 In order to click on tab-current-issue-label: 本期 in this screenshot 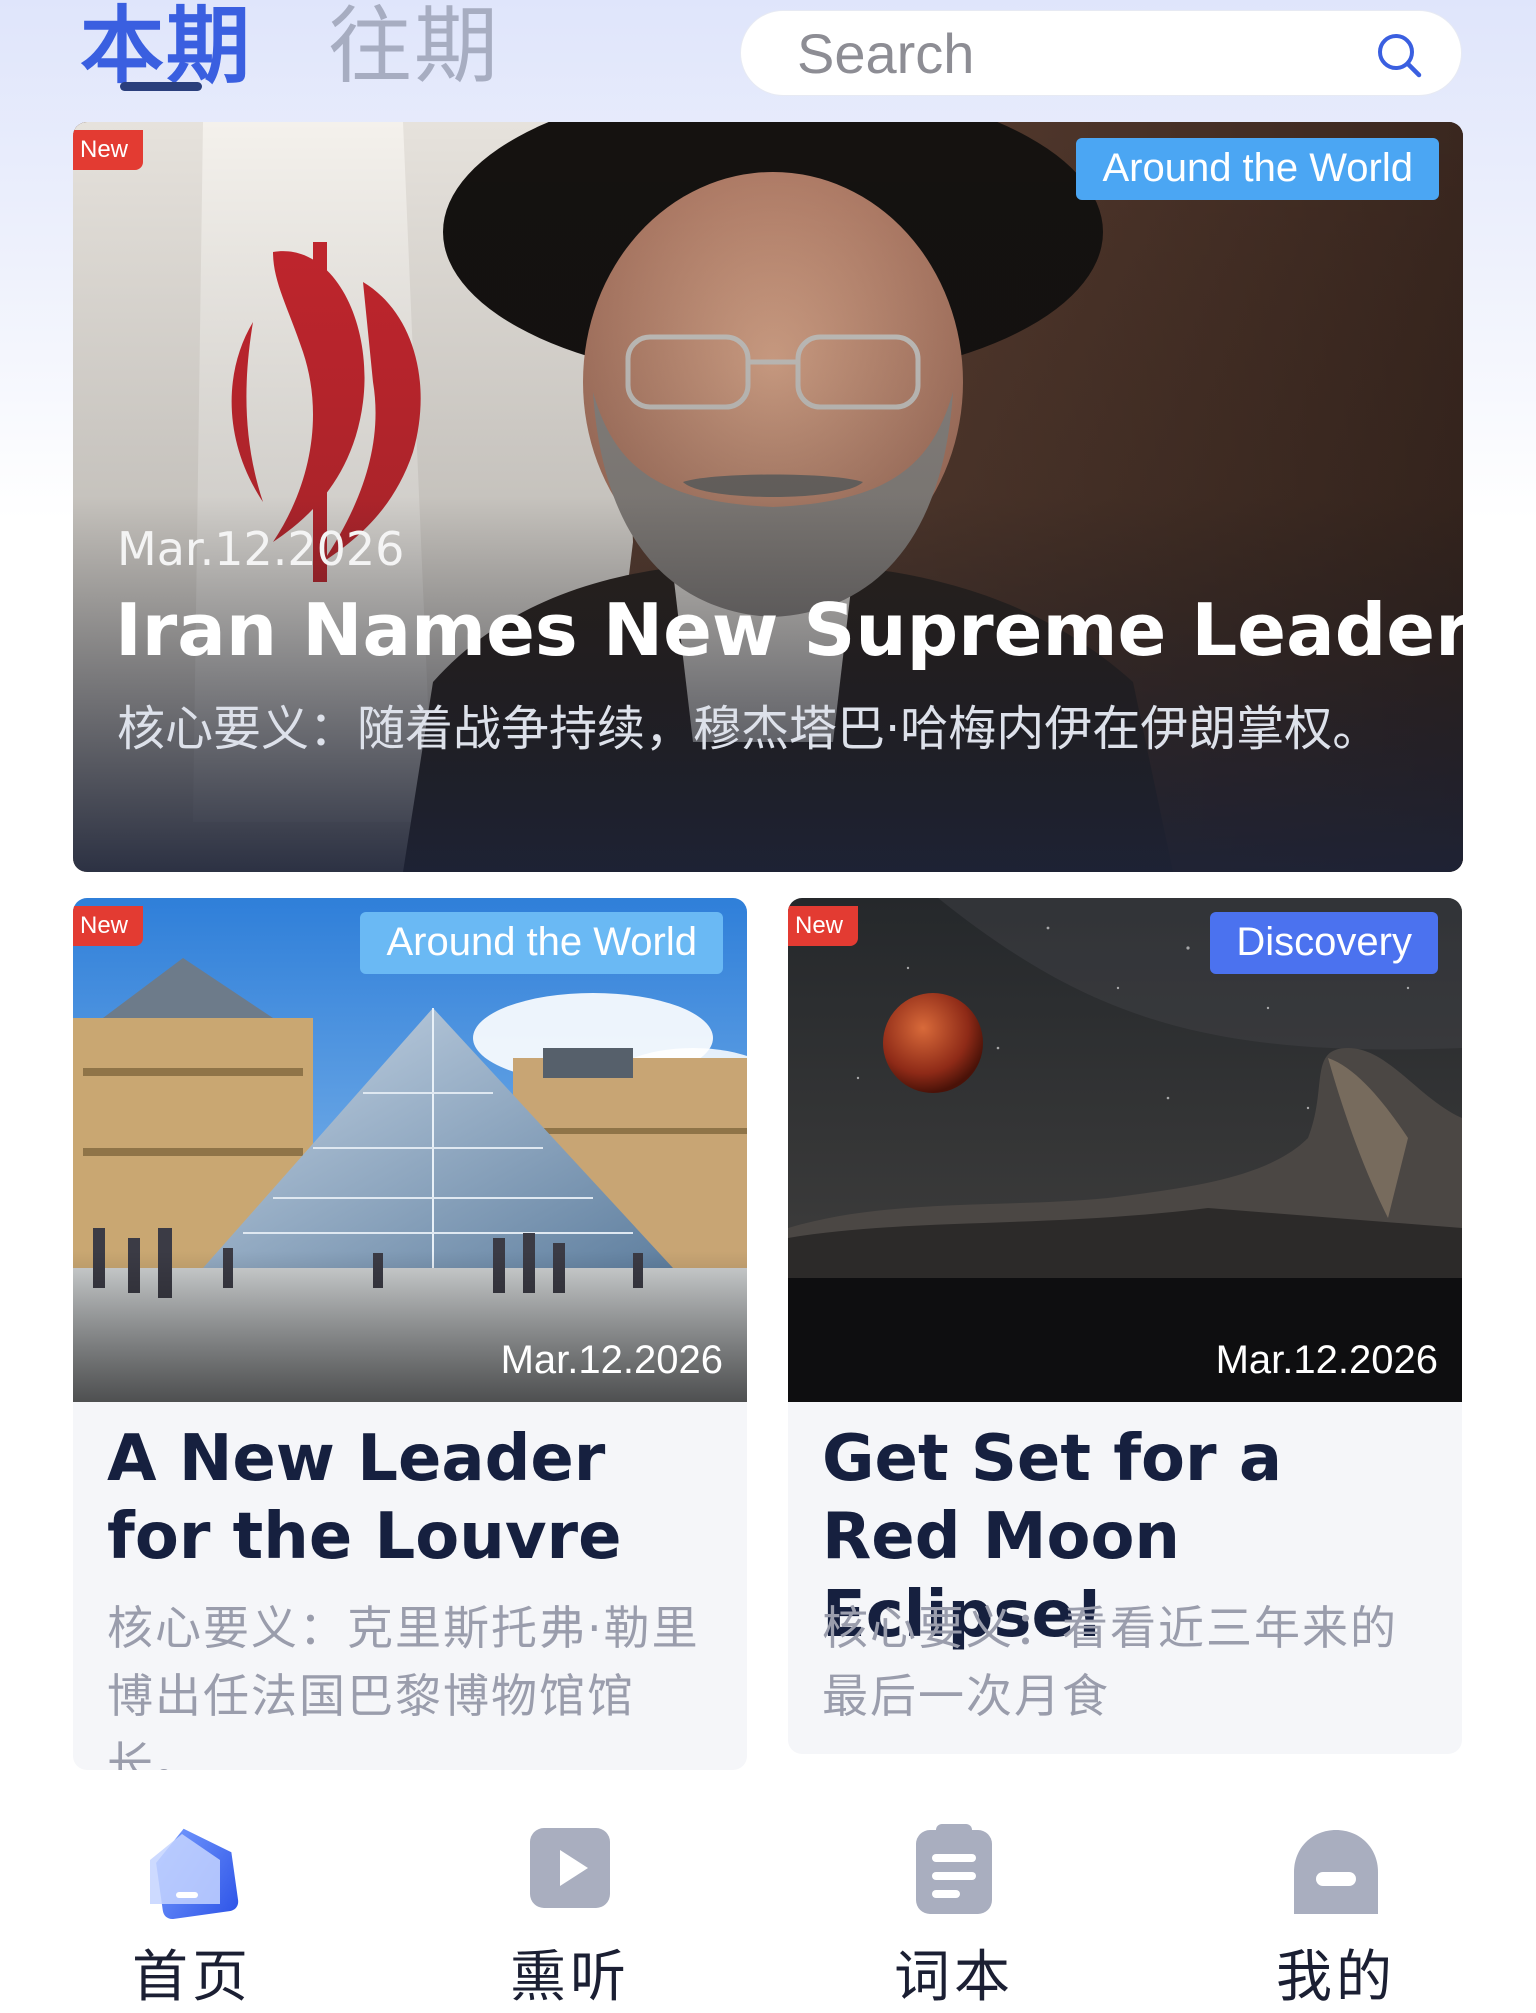, I will do `click(166, 47)`.